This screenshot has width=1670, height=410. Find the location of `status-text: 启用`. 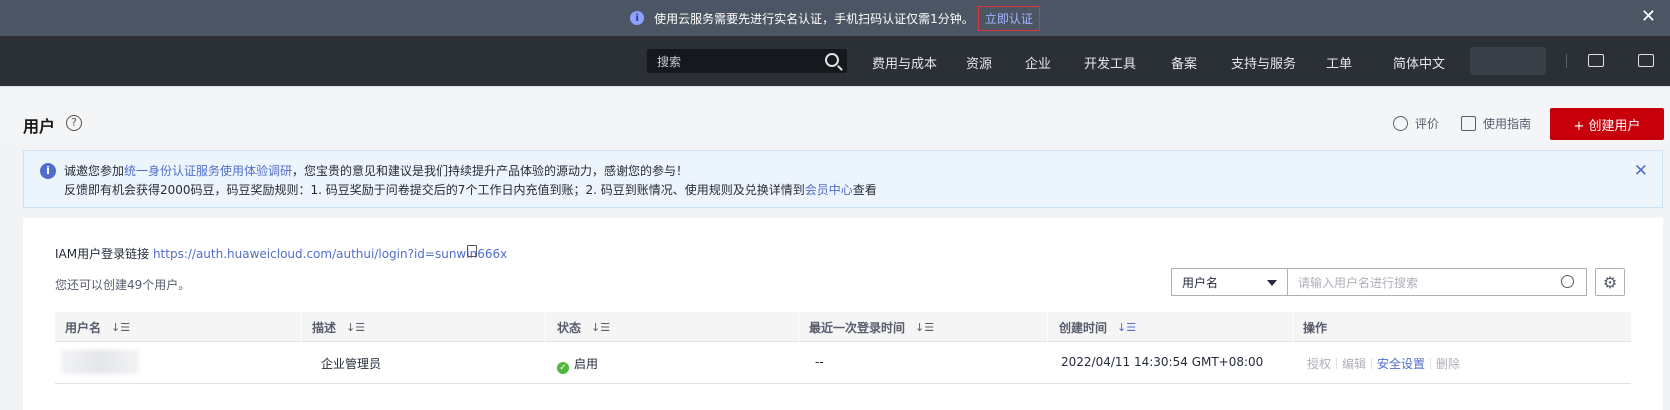

status-text: 启用 is located at coordinates (586, 364).